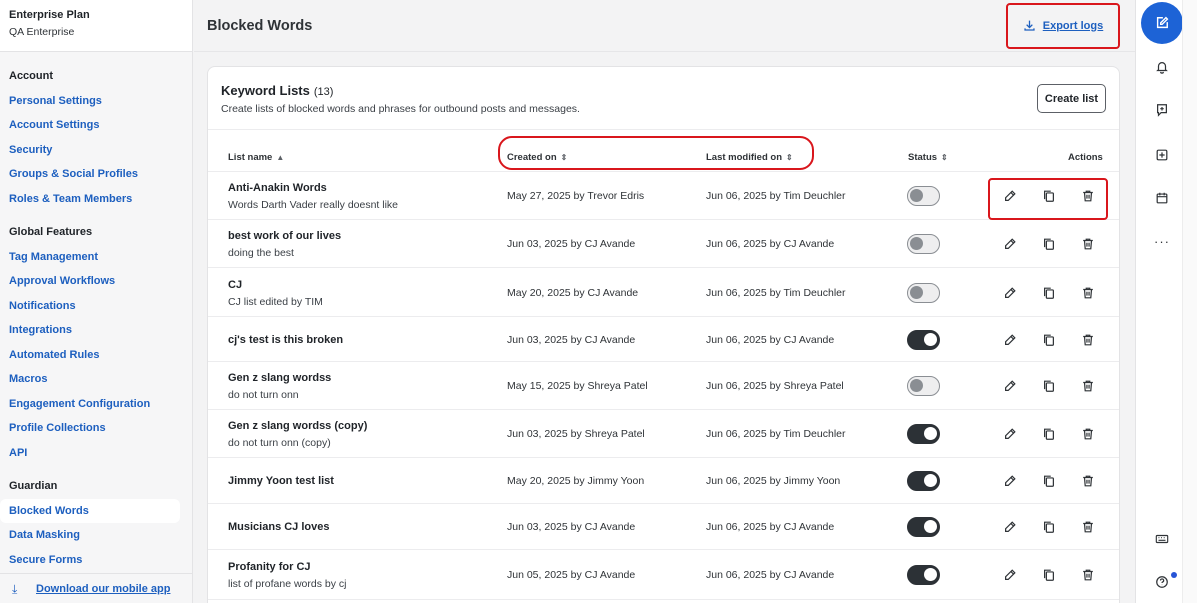  Describe the element at coordinates (51, 232) in the screenshot. I see `nav-section-title: Global Features` at that location.